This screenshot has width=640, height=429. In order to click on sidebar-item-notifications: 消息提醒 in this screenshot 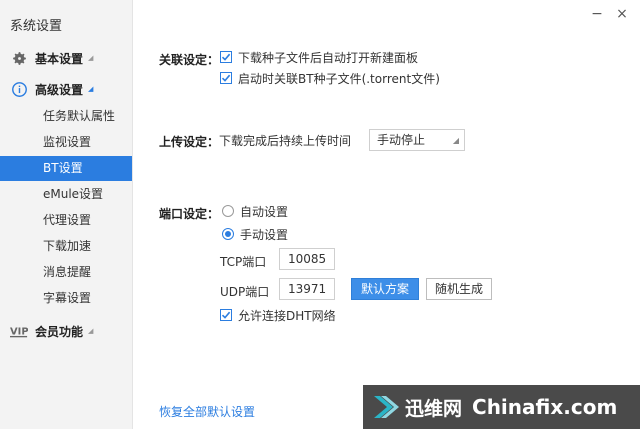, I will do `click(66, 272)`.